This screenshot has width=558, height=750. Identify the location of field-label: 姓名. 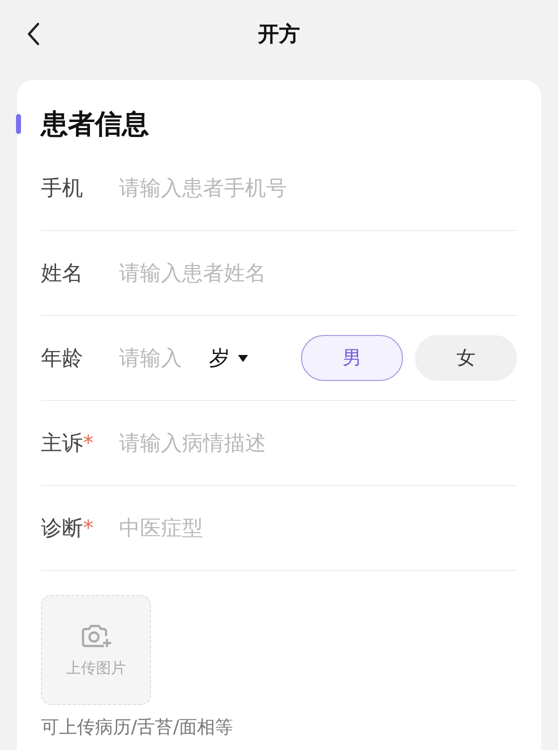
(62, 273).